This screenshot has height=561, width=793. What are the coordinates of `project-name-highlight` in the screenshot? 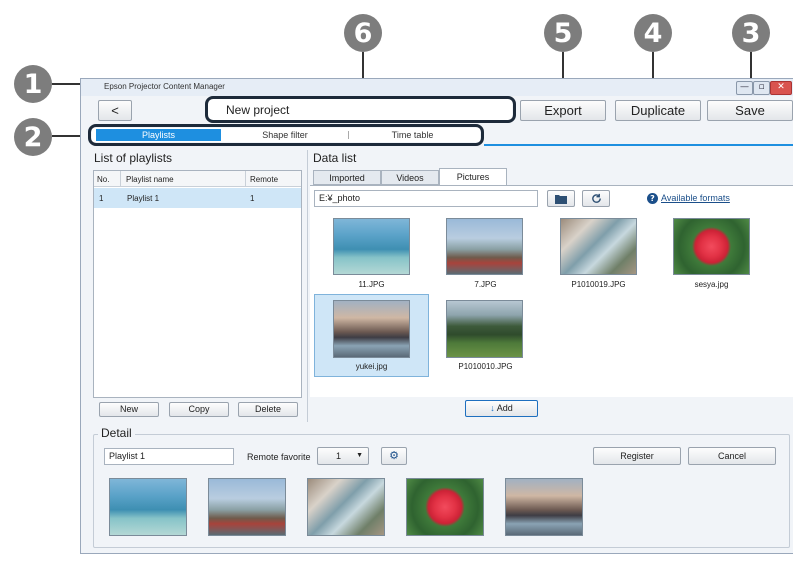 It's located at (360, 109).